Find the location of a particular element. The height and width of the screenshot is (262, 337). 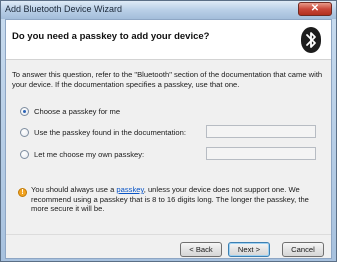

close-button: ✕ is located at coordinates (315, 9).